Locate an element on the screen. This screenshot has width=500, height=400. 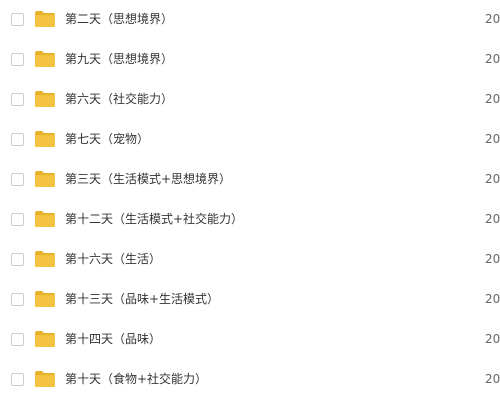
list-item: 第十四天（品味） 20 is located at coordinates (250, 340).